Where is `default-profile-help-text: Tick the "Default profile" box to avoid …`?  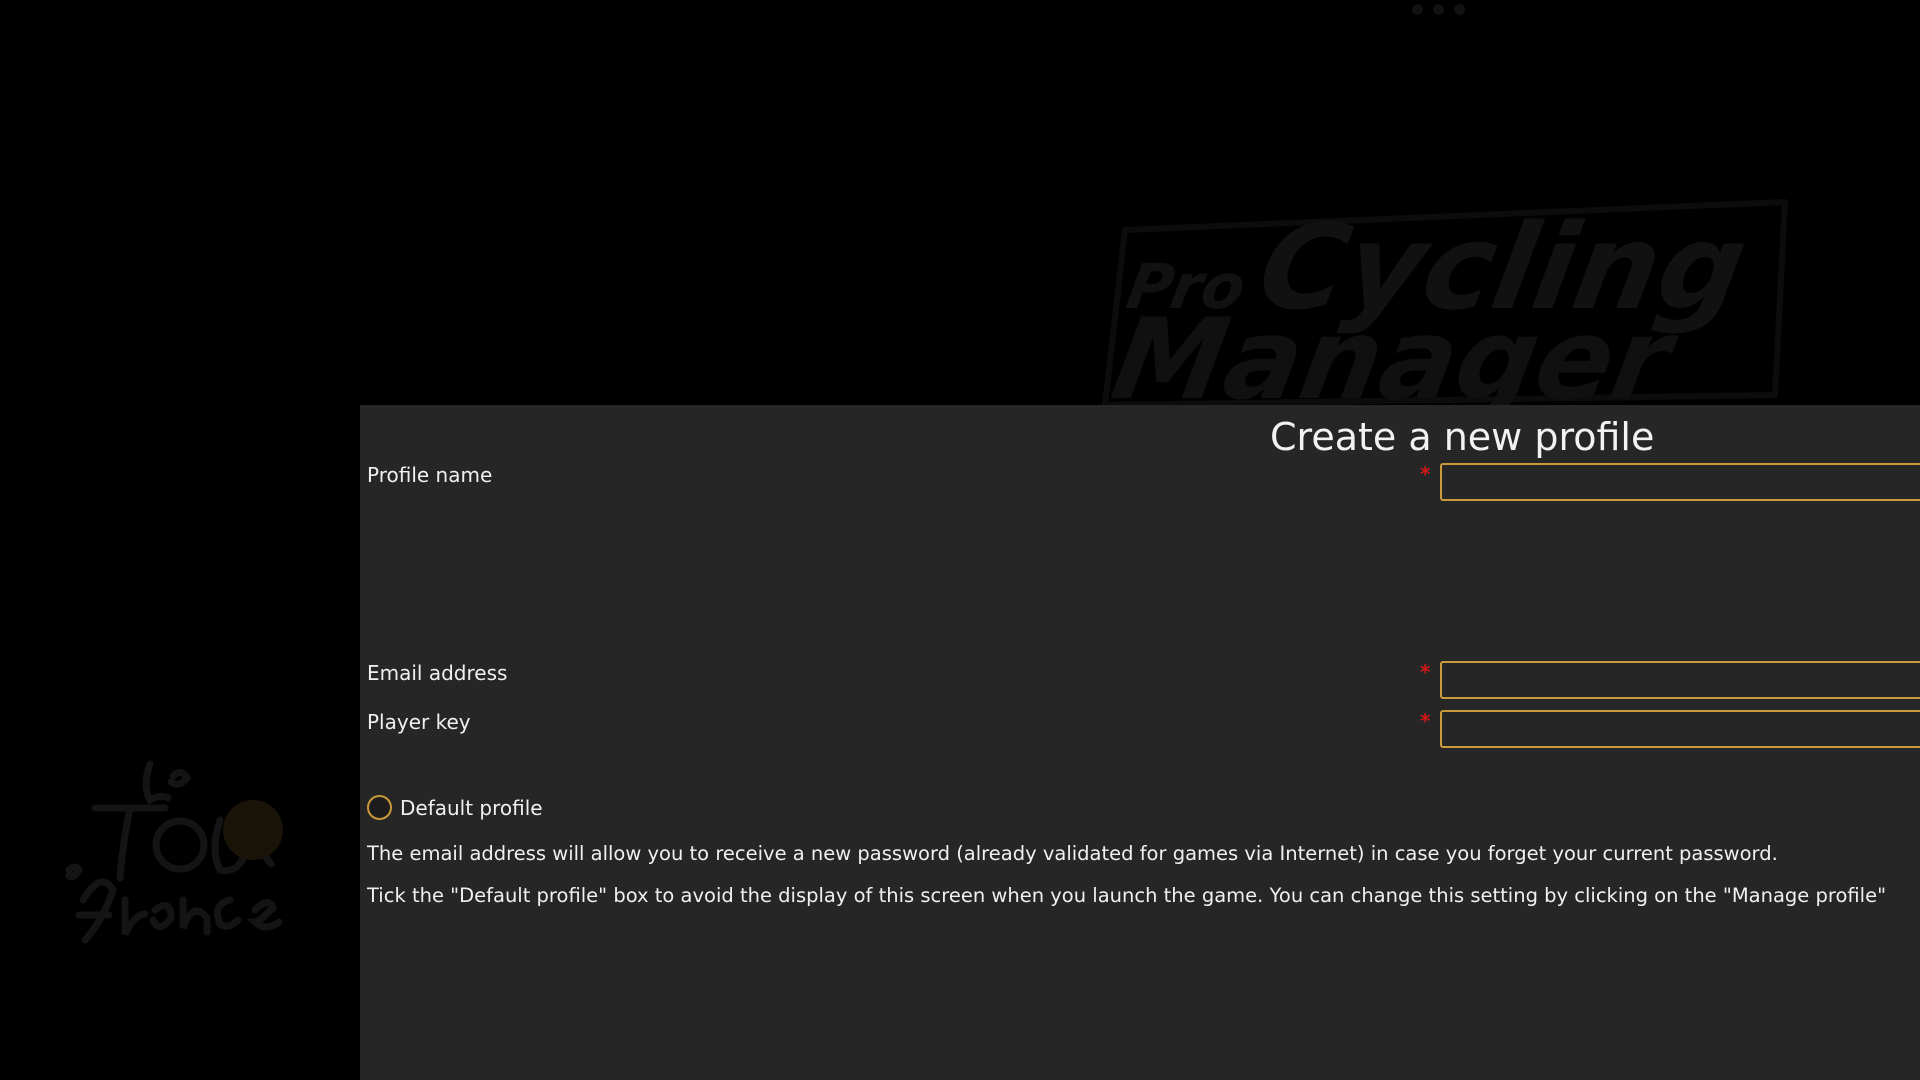
default-profile-help-text: Tick the "Default profile" box to avoid … is located at coordinates (1127, 895).